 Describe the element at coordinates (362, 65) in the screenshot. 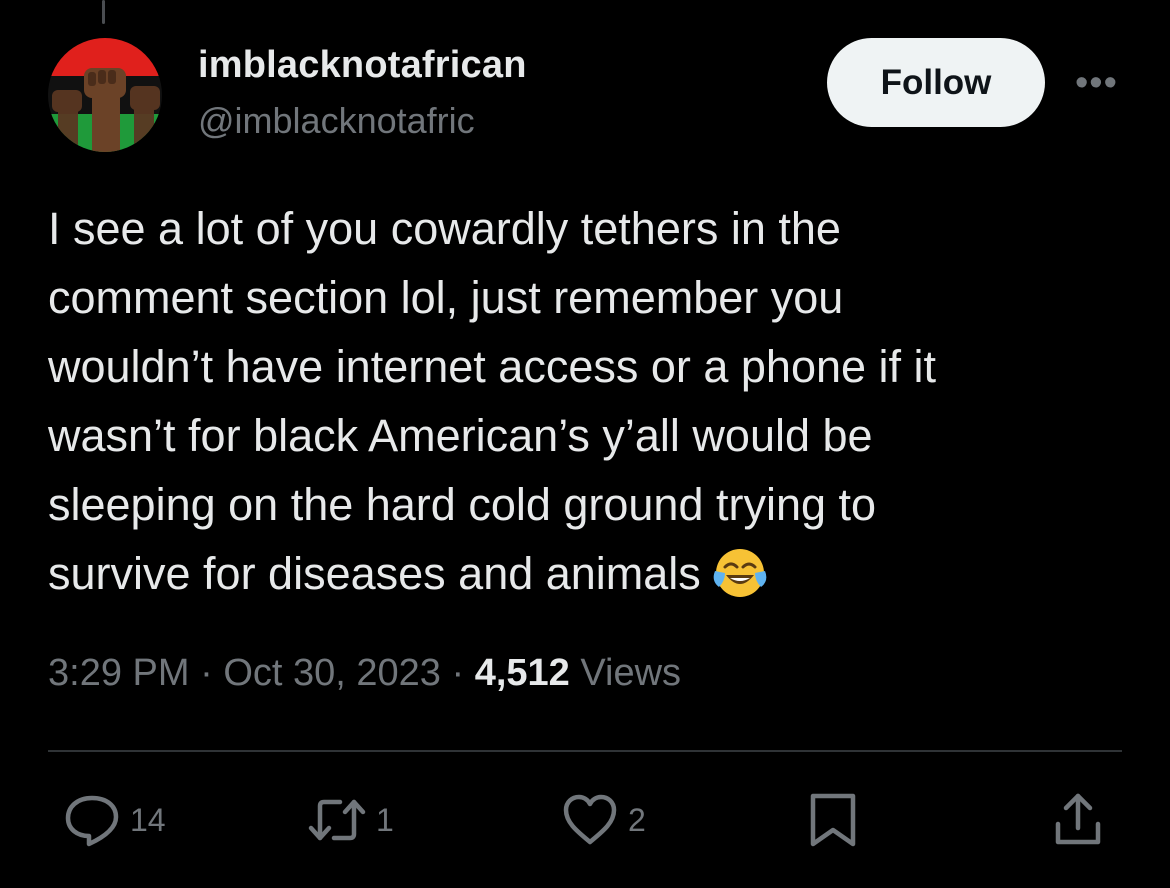

I see `author-display-name: imblacknotafrican` at that location.